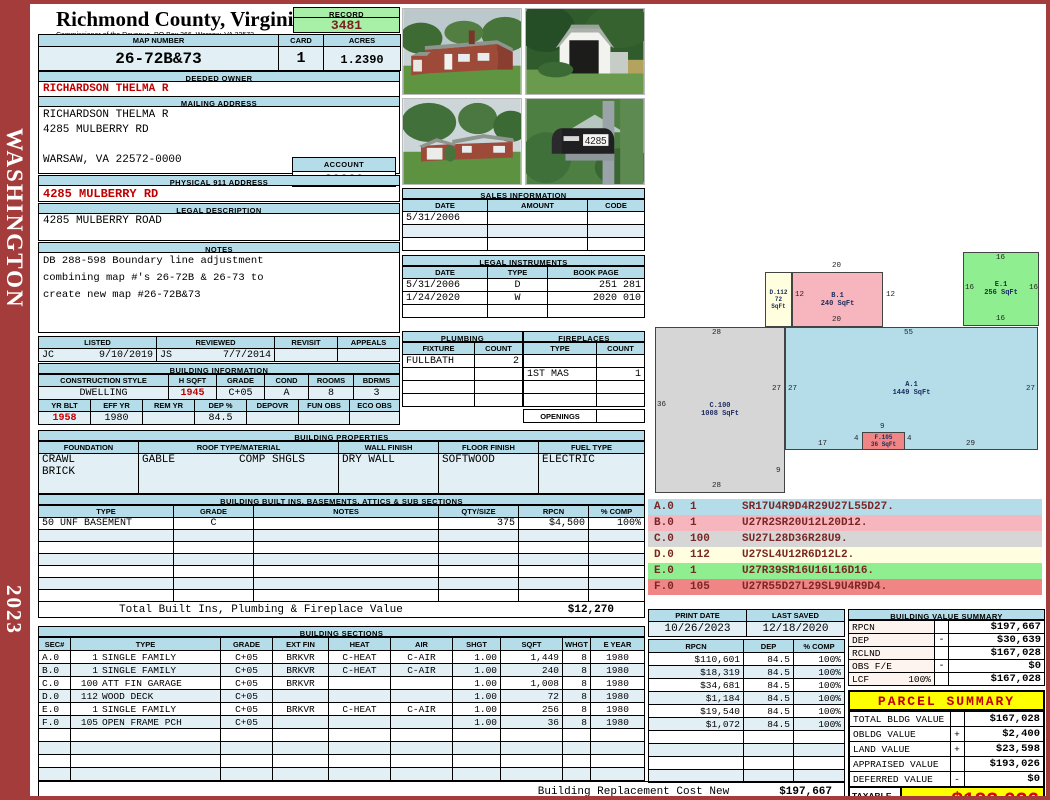 Image resolution: width=1050 pixels, height=800 pixels. I want to click on deeded-owner-block: DEEDED OWNER RICHARDSON THELMA R, so click(219, 84).